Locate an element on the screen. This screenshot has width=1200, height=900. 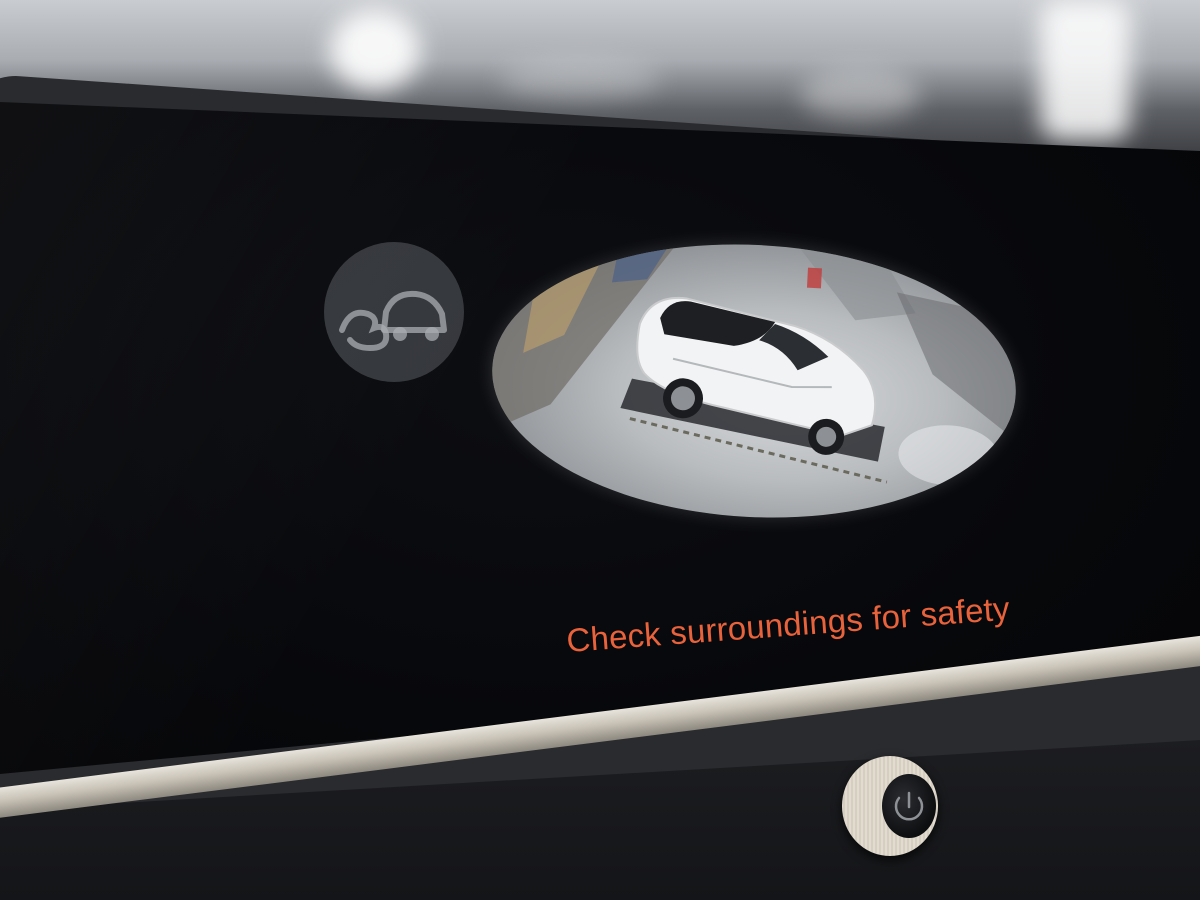
power-knob-button is located at coordinates (890, 806).